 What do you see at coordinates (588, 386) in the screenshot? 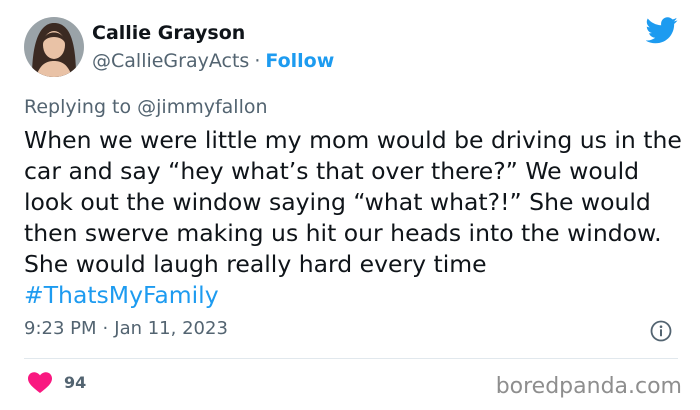
I see `watermark: boredpanda.com` at bounding box center [588, 386].